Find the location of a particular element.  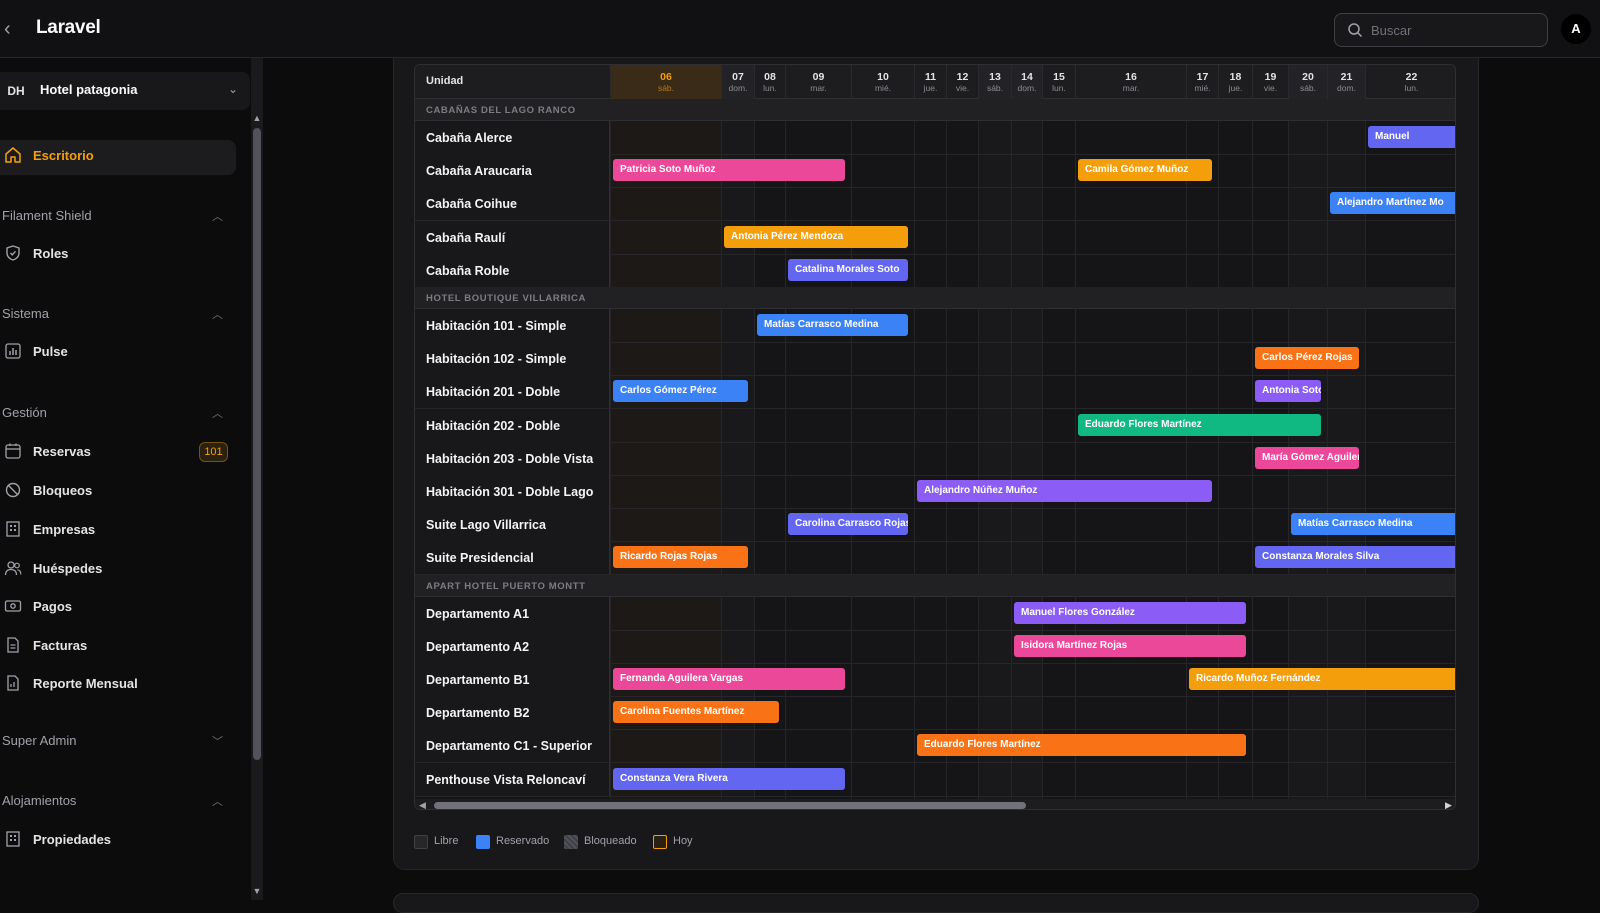

search-box is located at coordinates (1441, 30).